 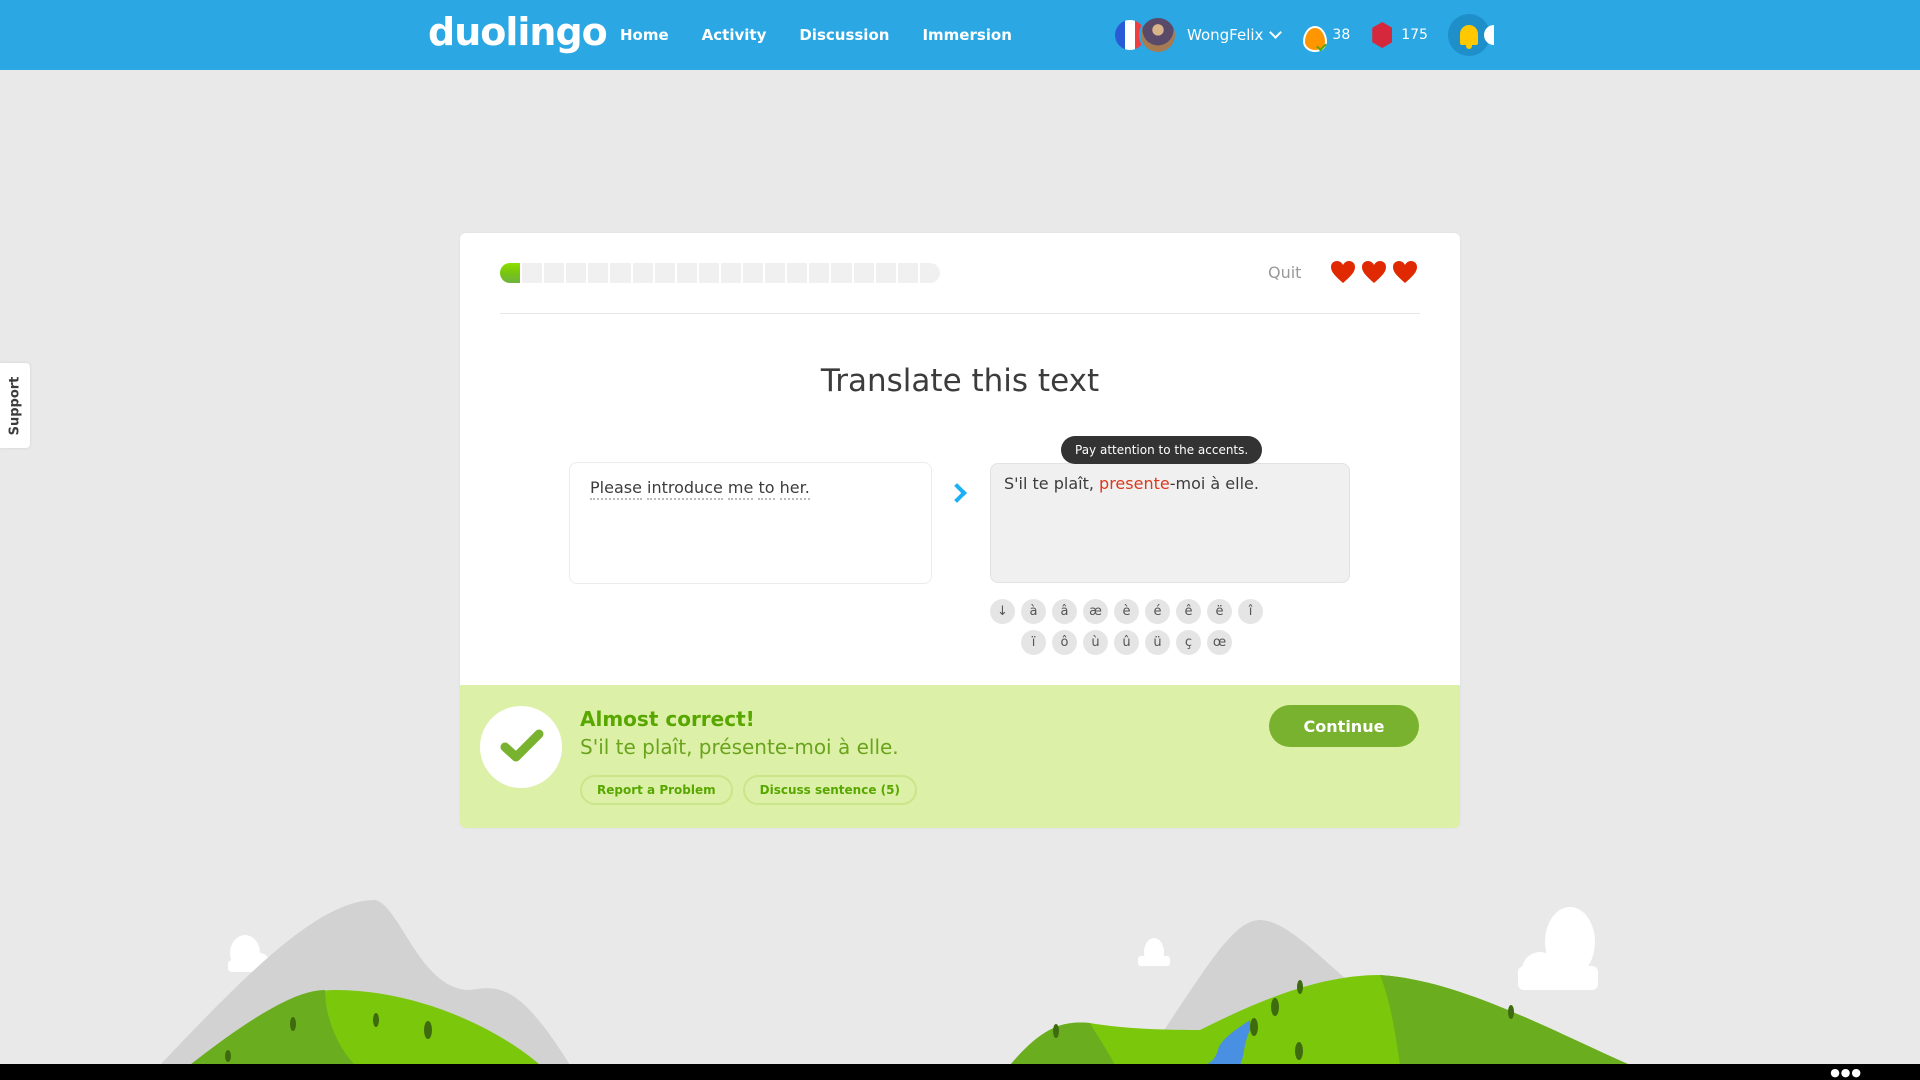 I want to click on progress-segment-complete, so click(x=510, y=273).